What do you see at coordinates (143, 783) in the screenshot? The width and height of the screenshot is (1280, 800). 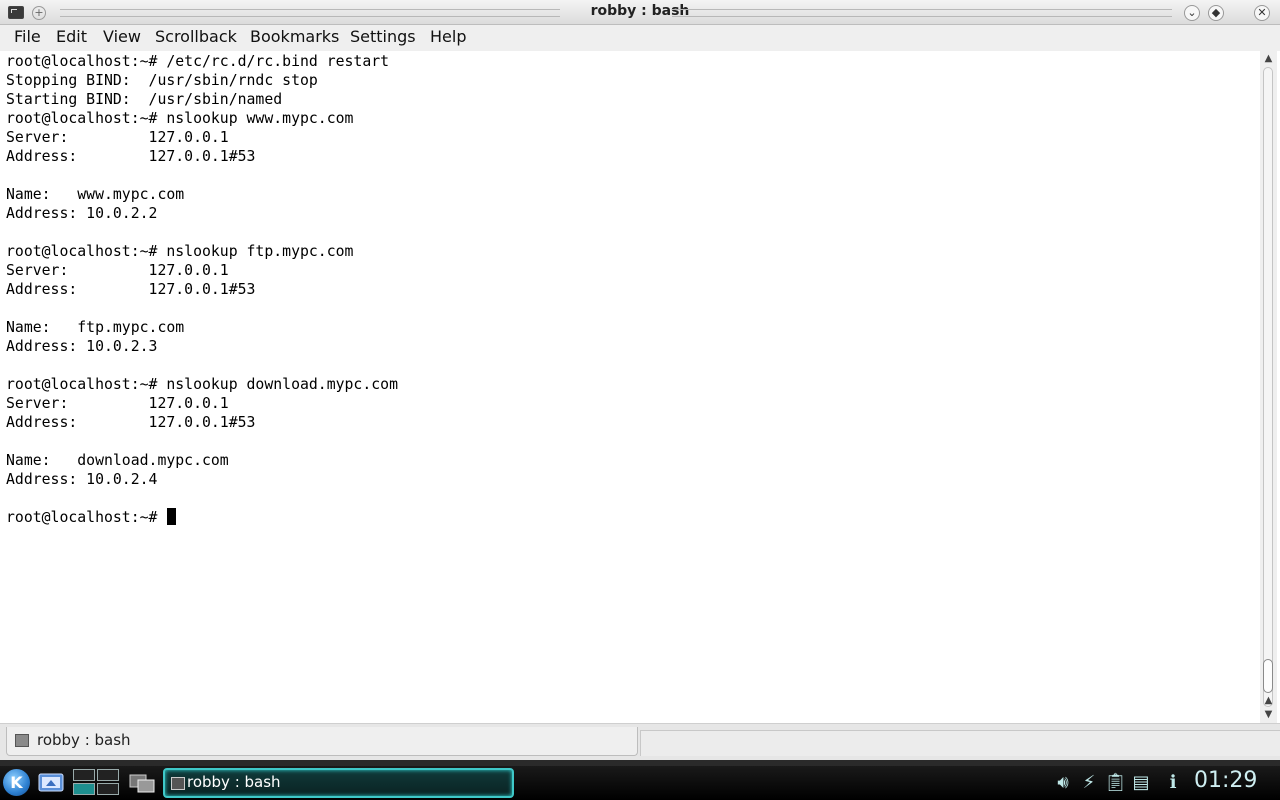 I see `show-desktop-icon` at bounding box center [143, 783].